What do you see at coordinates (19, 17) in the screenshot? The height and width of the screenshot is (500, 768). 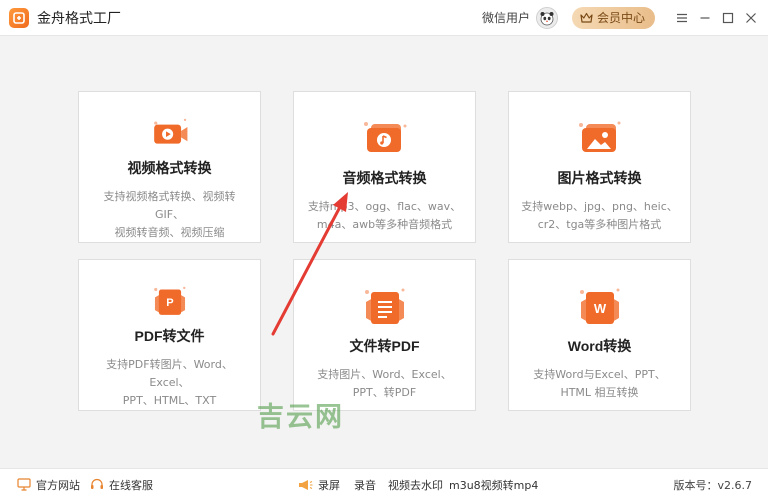 I see `app-logo-icon` at bounding box center [19, 17].